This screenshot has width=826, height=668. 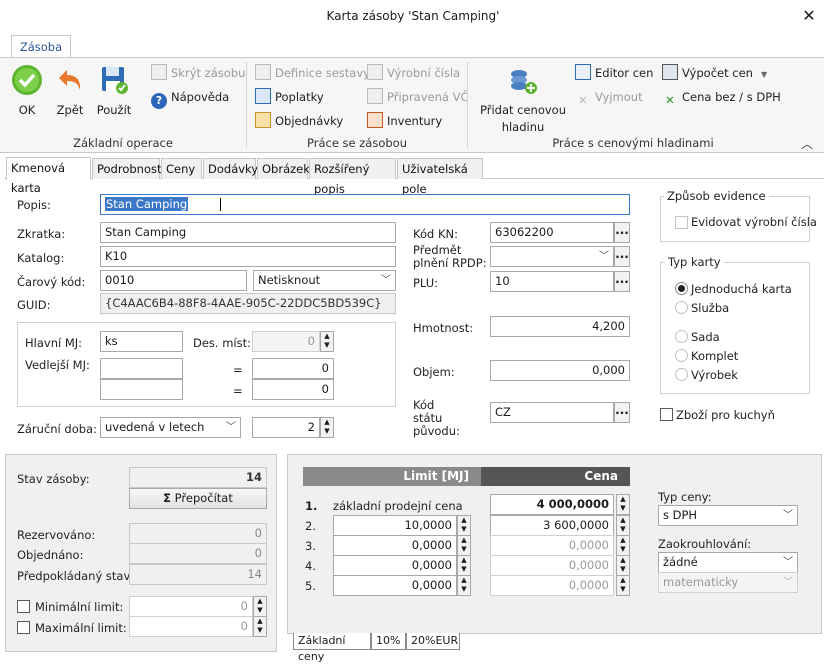 What do you see at coordinates (27, 90) in the screenshot?
I see `ok-button: OK` at bounding box center [27, 90].